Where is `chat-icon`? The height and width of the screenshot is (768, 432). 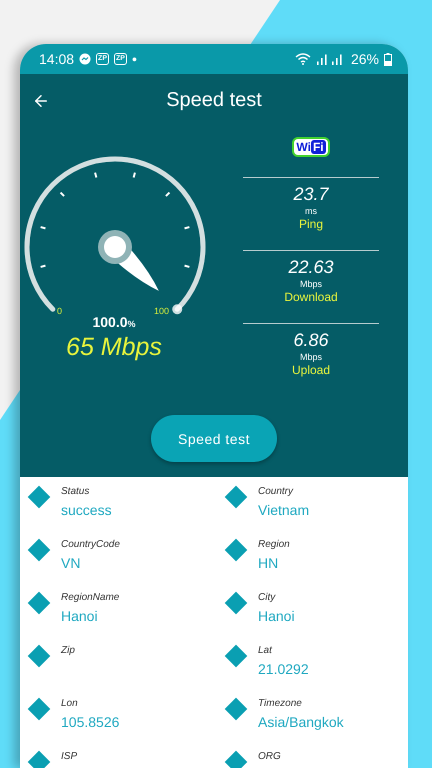
chat-icon is located at coordinates (85, 59).